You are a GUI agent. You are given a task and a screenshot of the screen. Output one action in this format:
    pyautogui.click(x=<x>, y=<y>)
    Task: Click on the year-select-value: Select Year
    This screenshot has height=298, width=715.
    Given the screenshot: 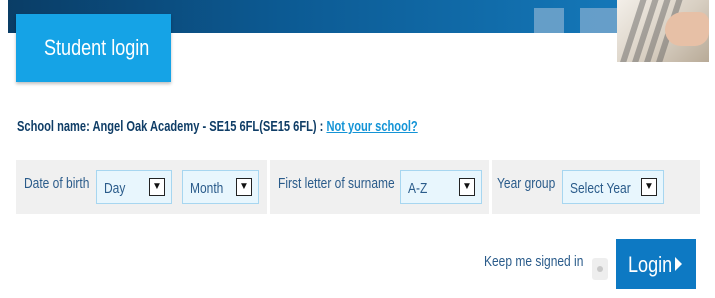 What is the action you would take?
    pyautogui.click(x=600, y=188)
    